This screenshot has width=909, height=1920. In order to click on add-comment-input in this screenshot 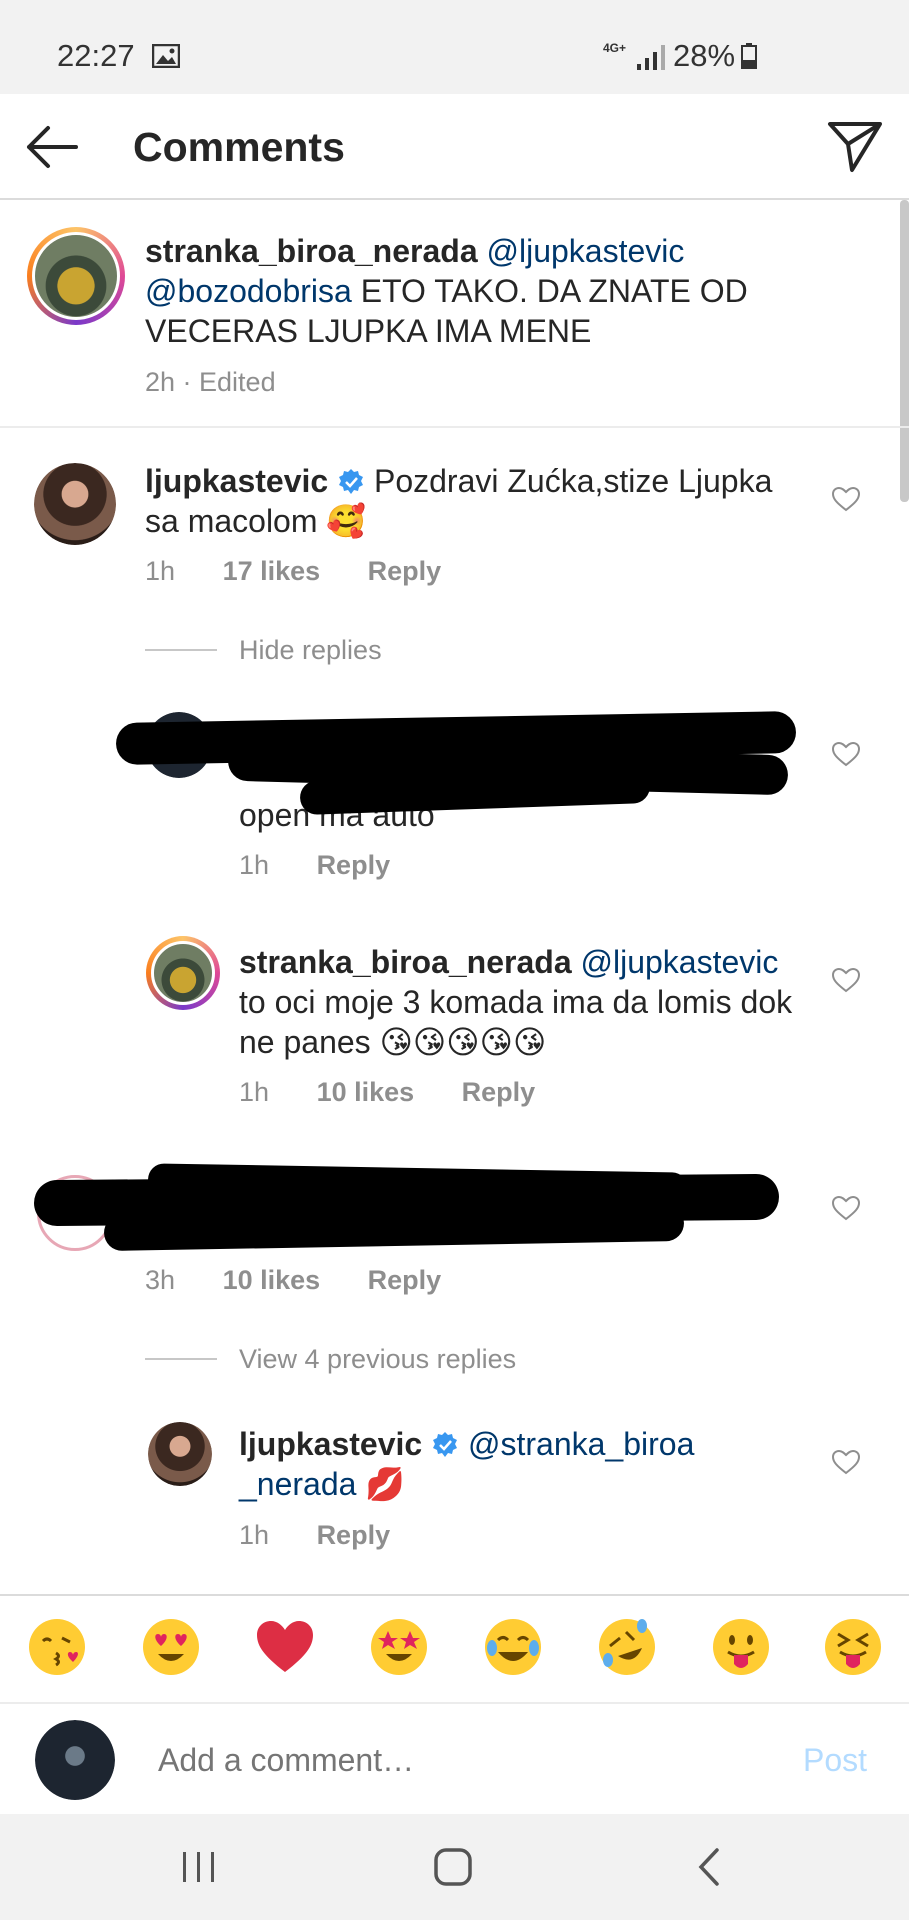, I will do `click(458, 1760)`.